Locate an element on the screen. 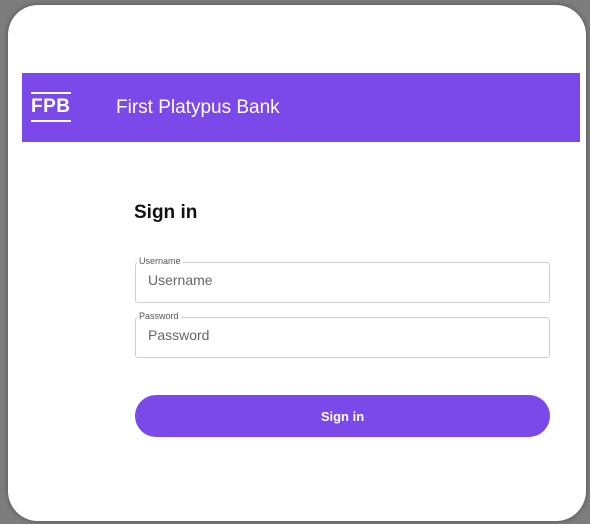  password-field: Password is located at coordinates (342, 334).